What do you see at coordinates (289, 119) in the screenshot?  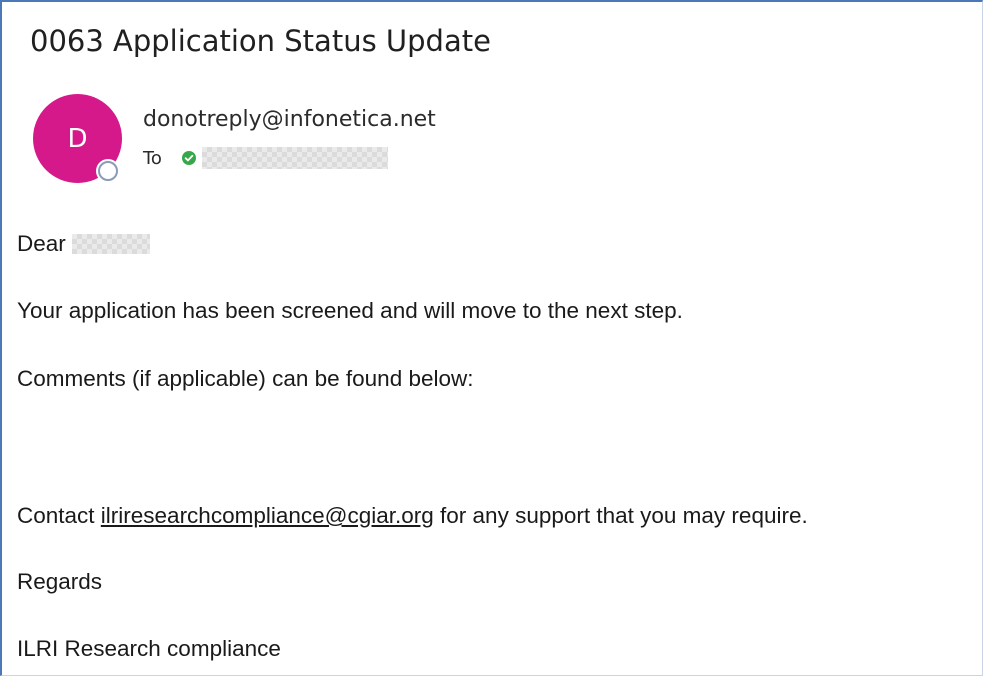 I see `sender-address: donotreply@infonetica.net` at bounding box center [289, 119].